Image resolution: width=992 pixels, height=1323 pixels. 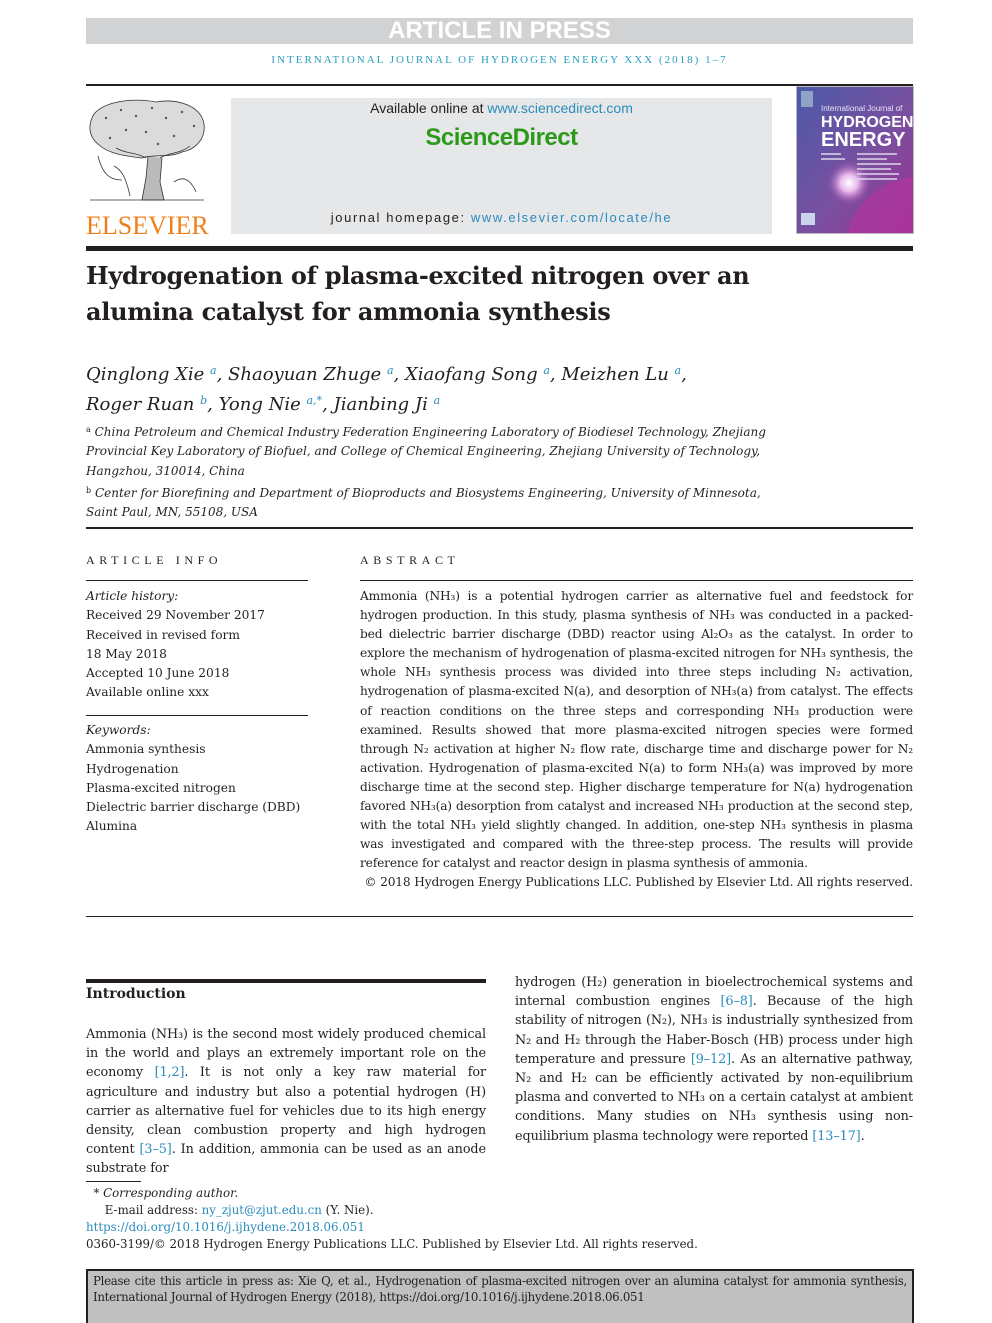 What do you see at coordinates (711, 1059) in the screenshot?
I see `citation-reference-link: [9–12]` at bounding box center [711, 1059].